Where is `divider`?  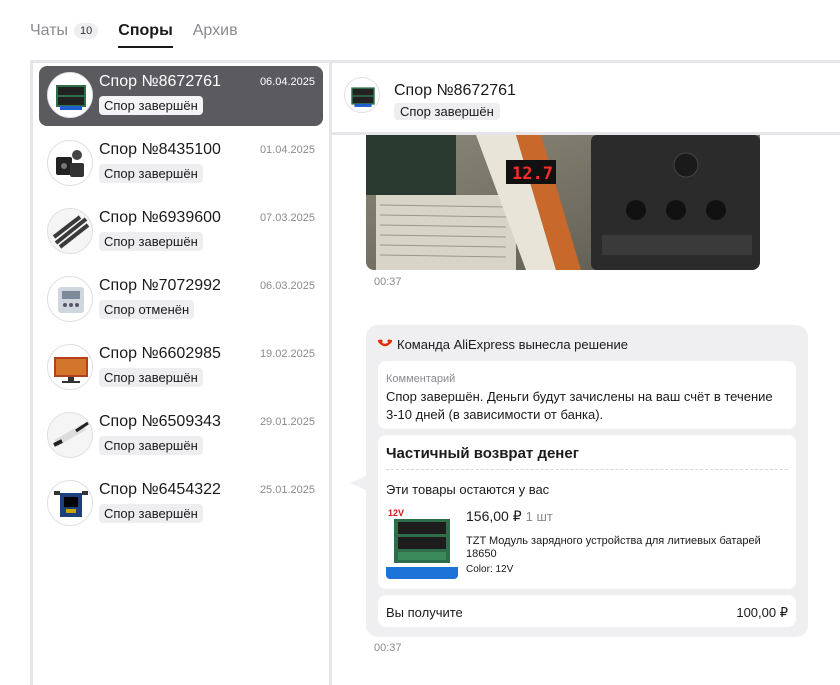
divider is located at coordinates (587, 469).